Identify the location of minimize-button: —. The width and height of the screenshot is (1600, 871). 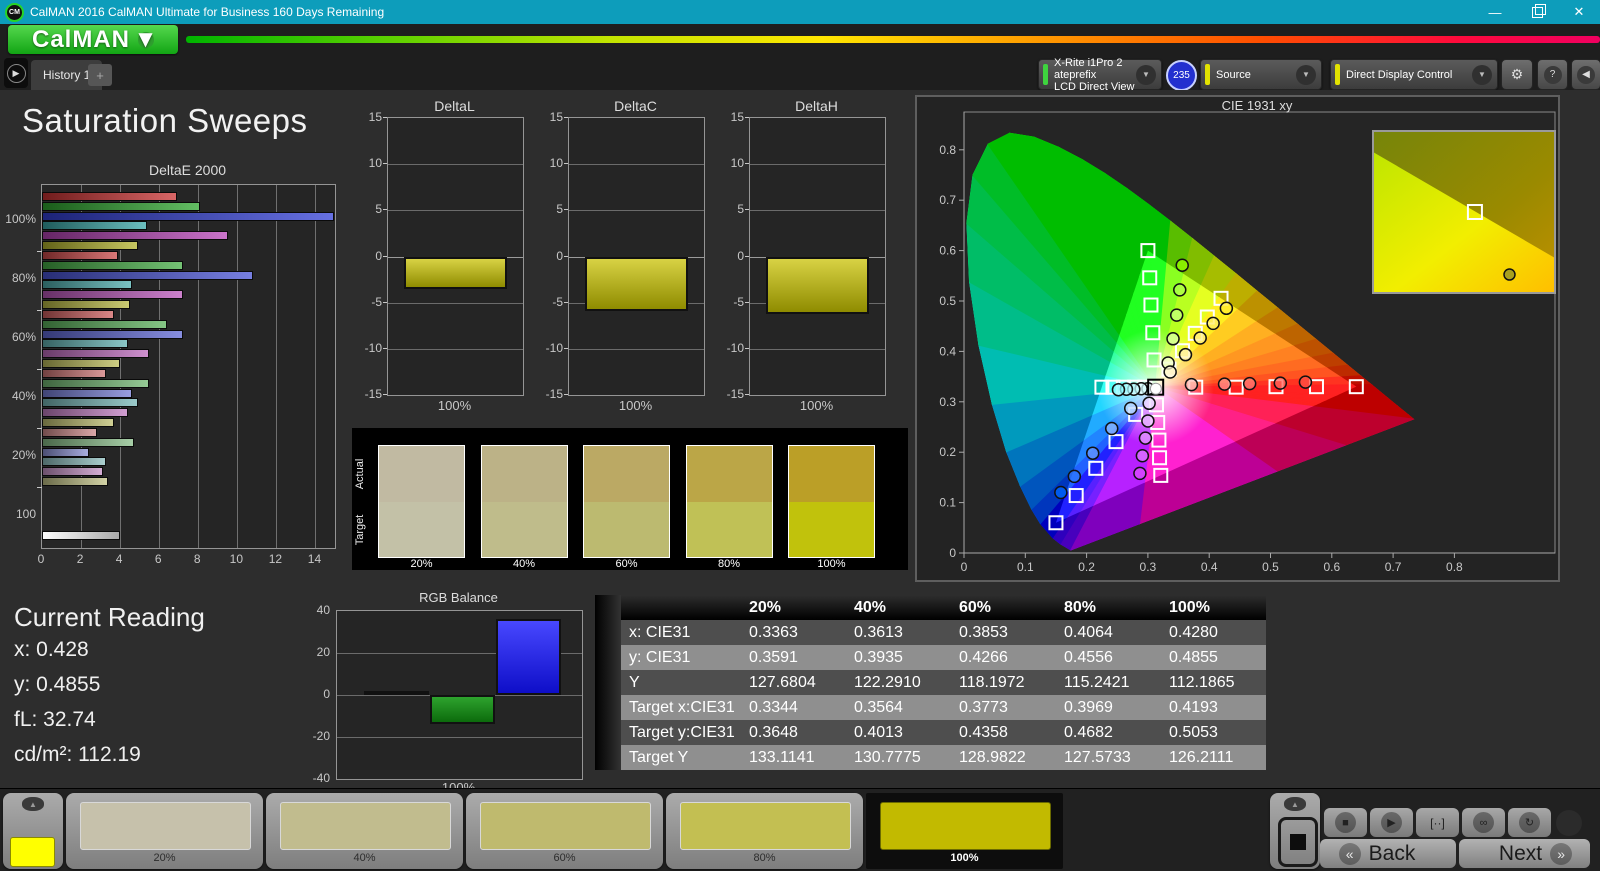
(1495, 12).